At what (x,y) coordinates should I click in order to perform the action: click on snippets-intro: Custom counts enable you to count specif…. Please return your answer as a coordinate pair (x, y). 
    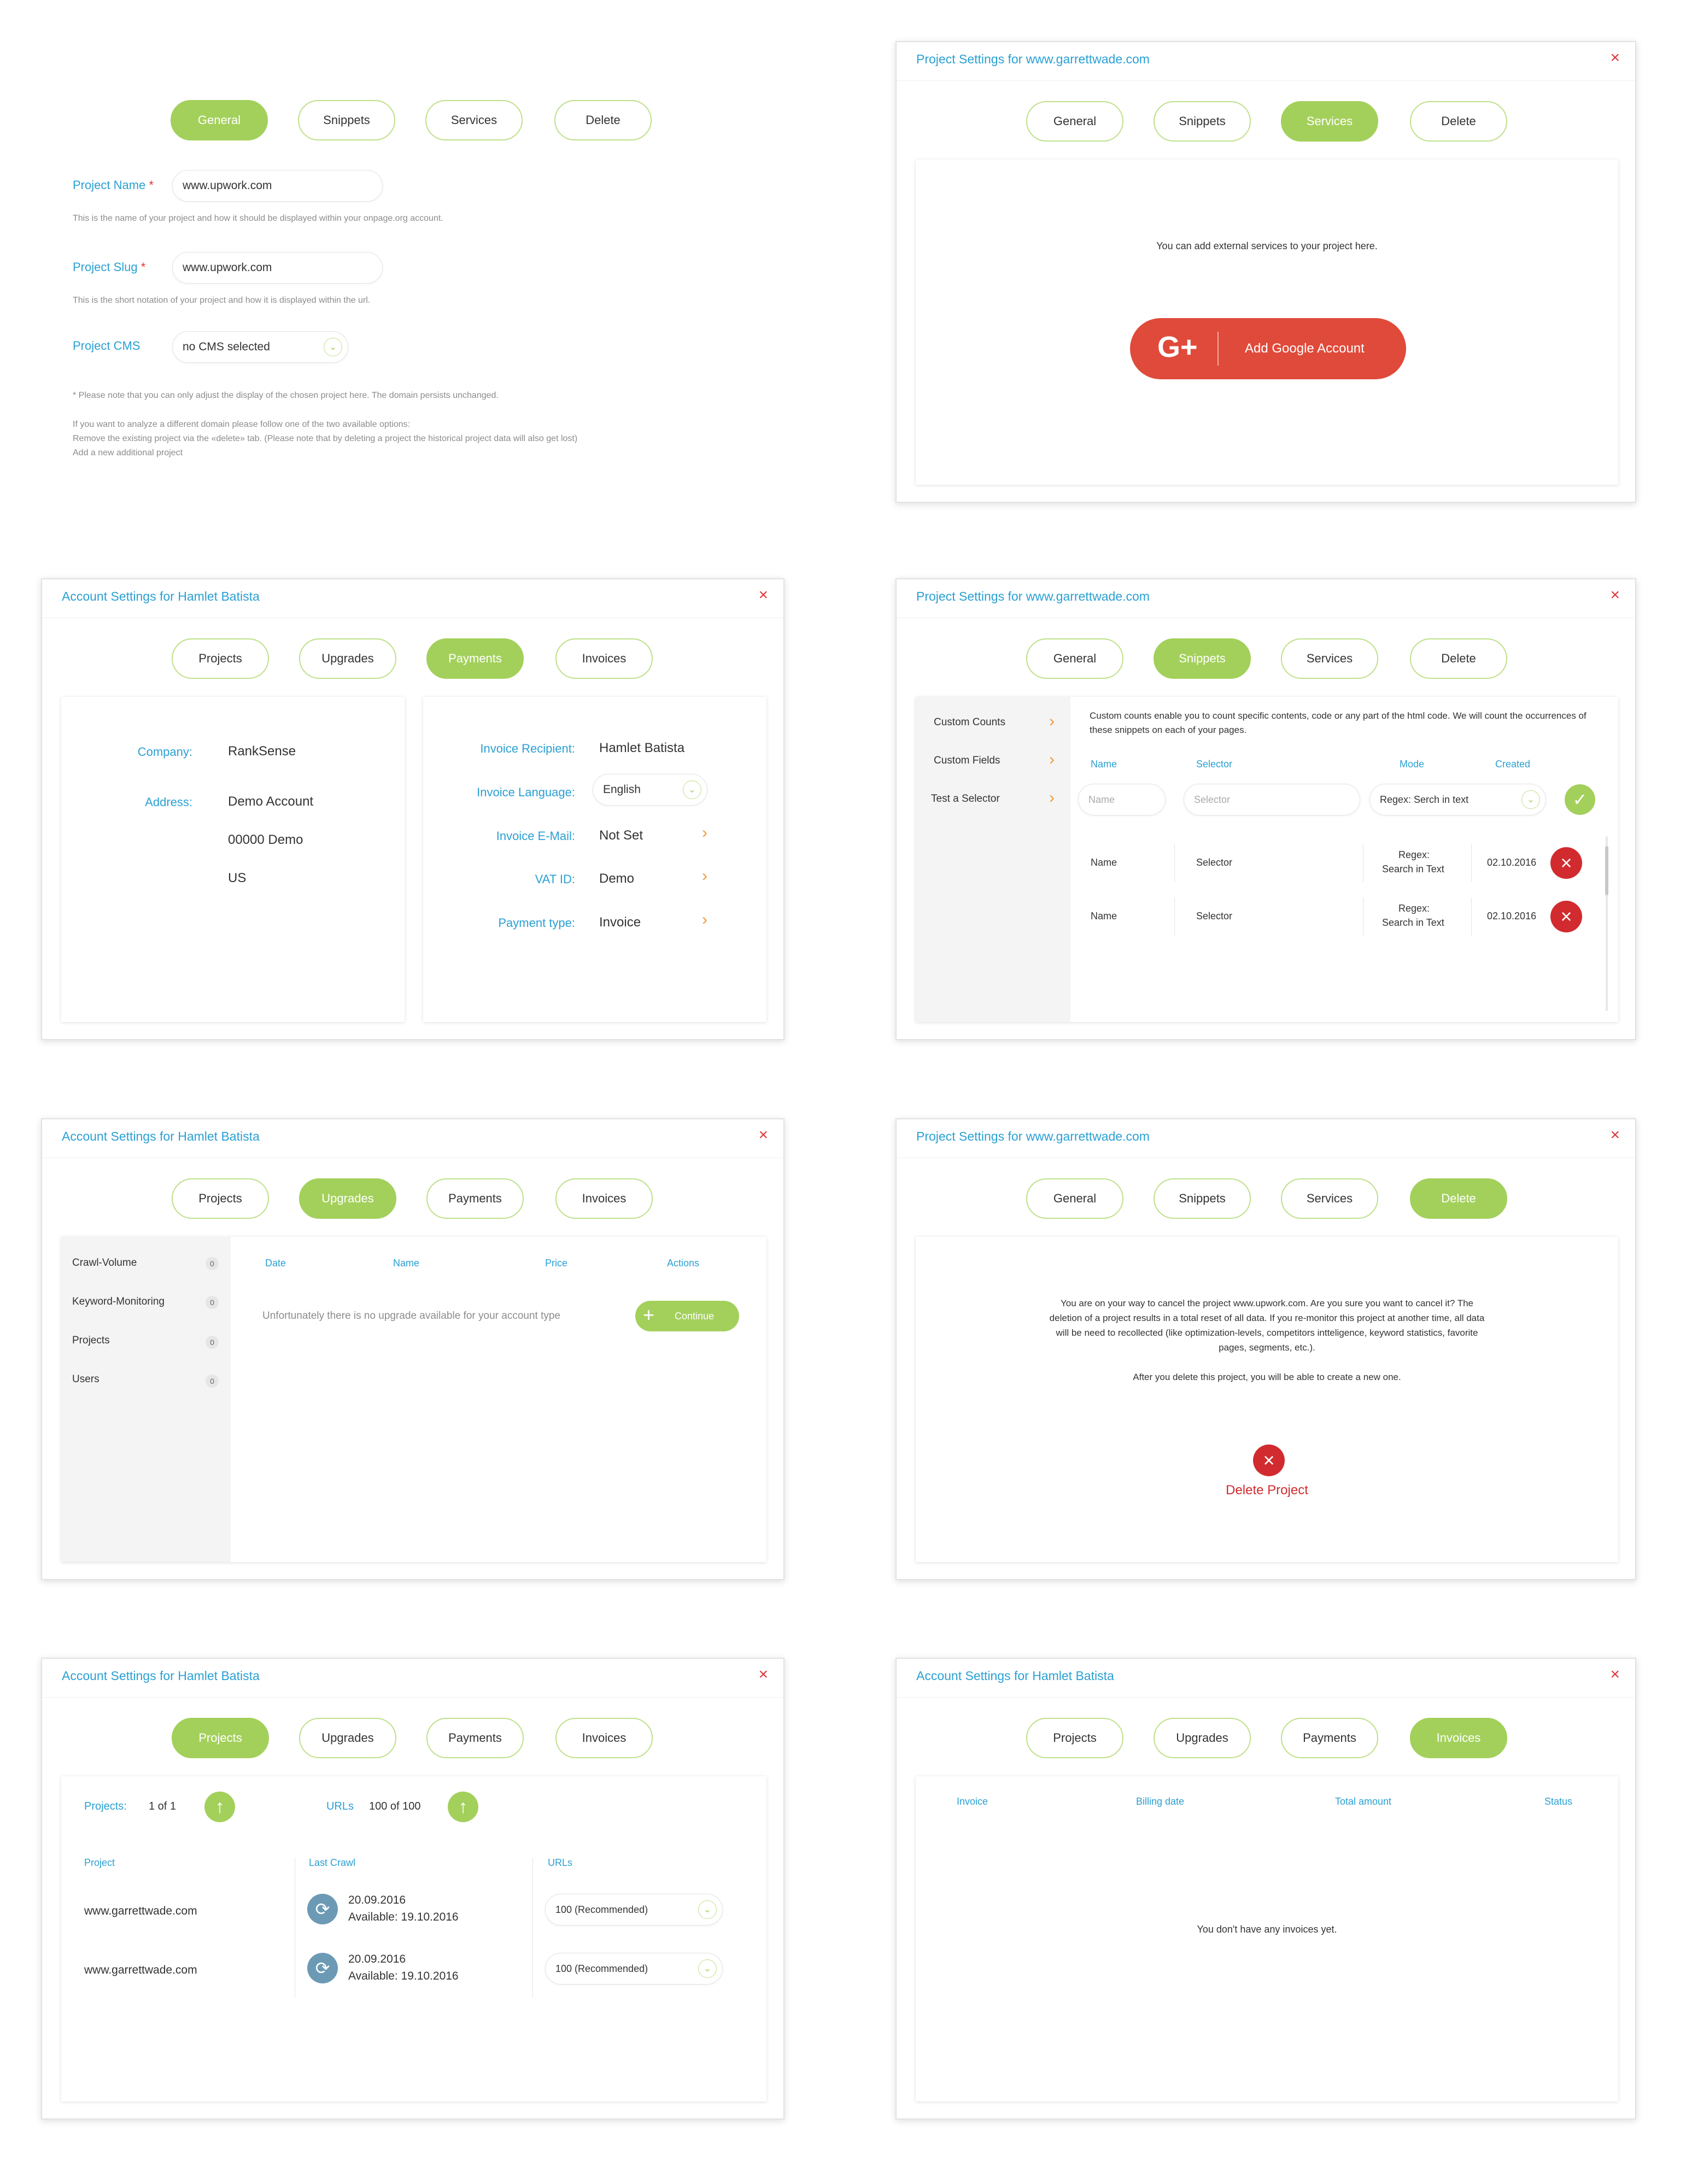
    Looking at the image, I should click on (1338, 723).